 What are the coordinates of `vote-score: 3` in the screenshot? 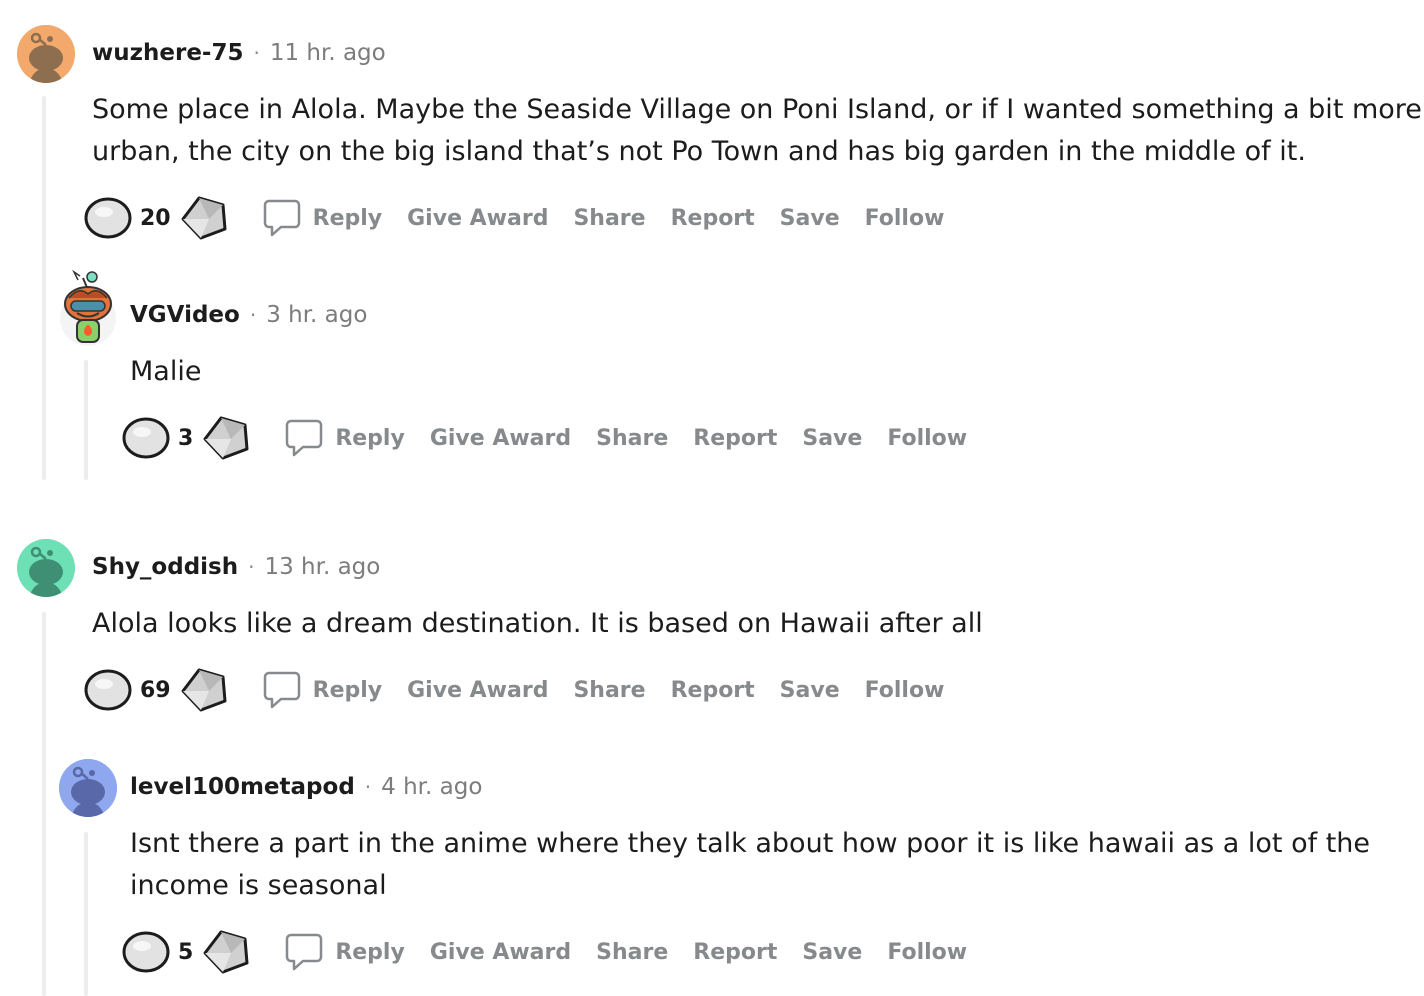 It's located at (186, 438).